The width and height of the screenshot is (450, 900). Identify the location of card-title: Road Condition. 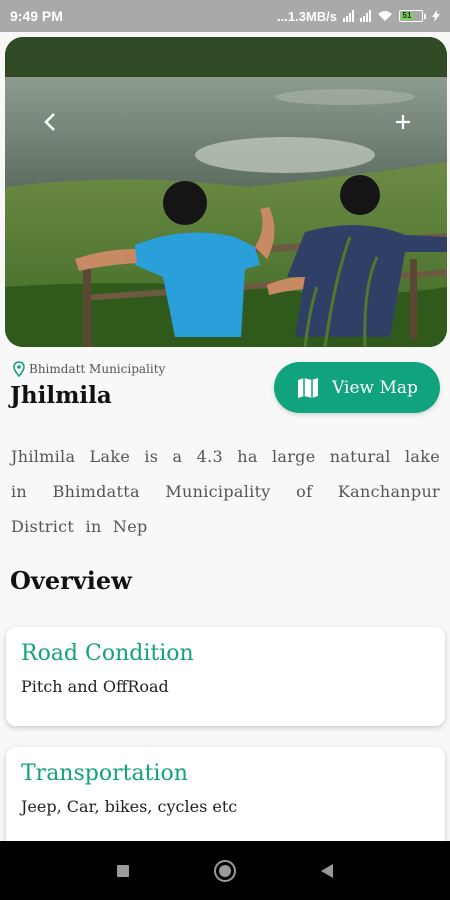
(107, 653).